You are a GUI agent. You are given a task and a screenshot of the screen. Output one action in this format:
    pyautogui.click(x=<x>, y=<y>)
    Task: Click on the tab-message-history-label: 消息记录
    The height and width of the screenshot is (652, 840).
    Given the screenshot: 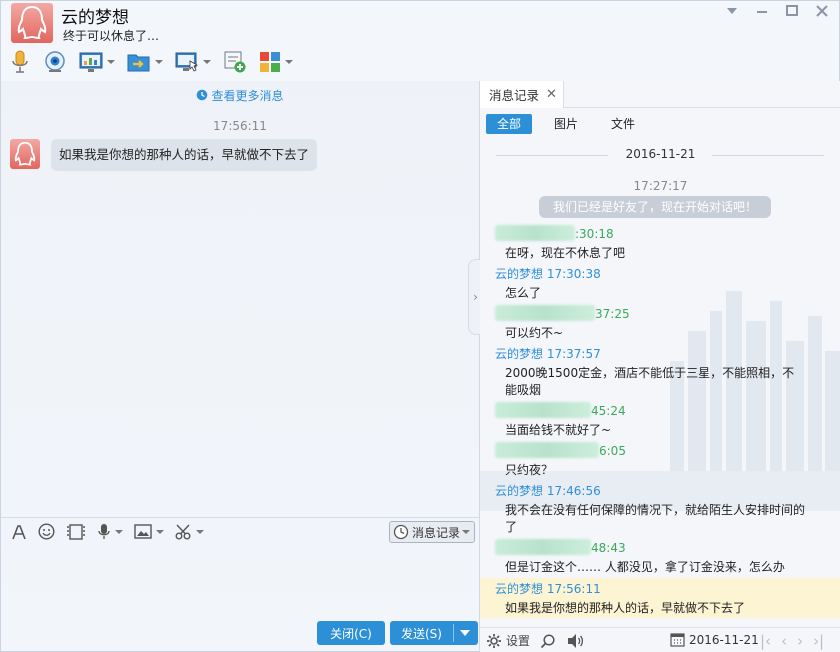 What is the action you would take?
    pyautogui.click(x=514, y=95)
    